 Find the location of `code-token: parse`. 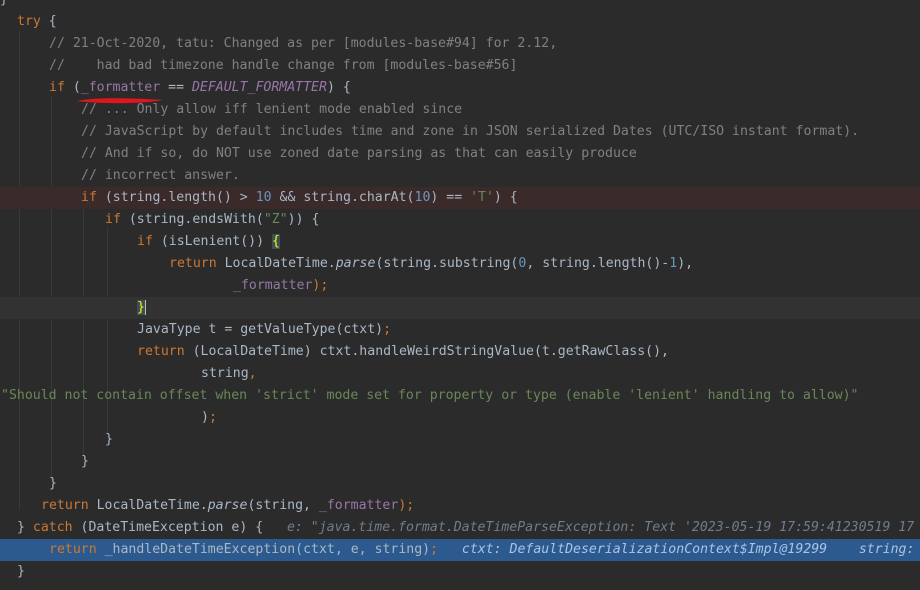

code-token: parse is located at coordinates (227, 505).